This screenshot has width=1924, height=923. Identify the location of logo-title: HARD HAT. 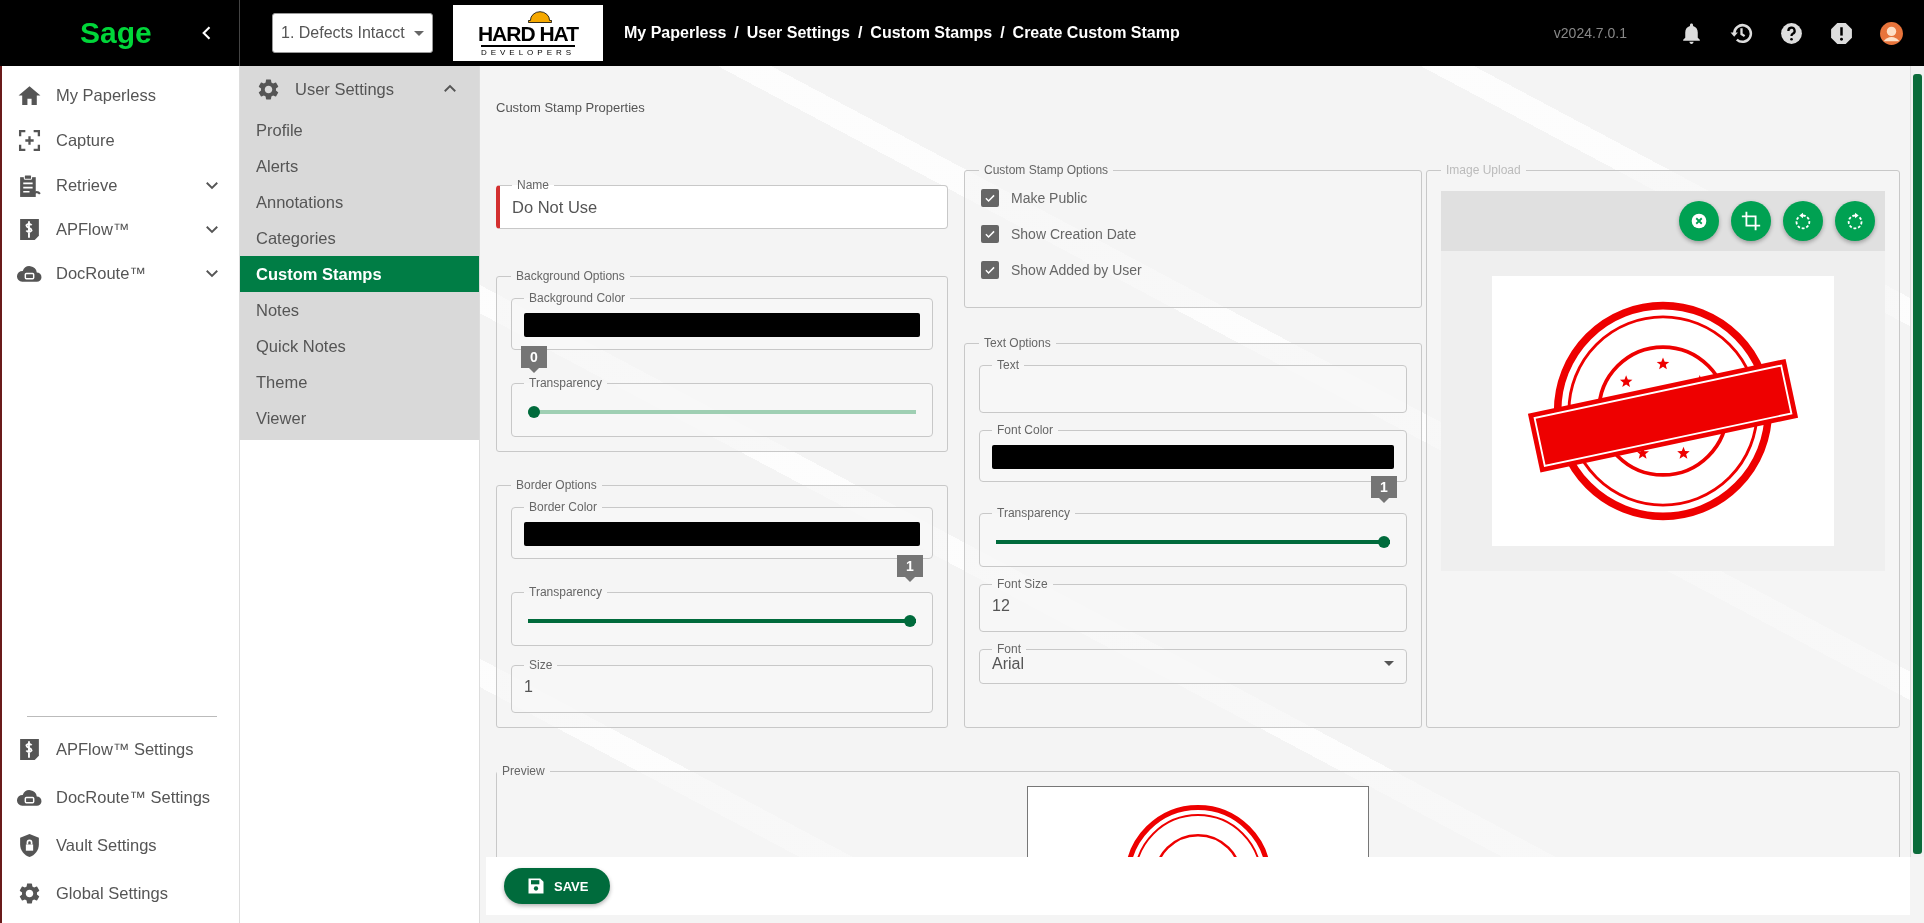
(528, 33).